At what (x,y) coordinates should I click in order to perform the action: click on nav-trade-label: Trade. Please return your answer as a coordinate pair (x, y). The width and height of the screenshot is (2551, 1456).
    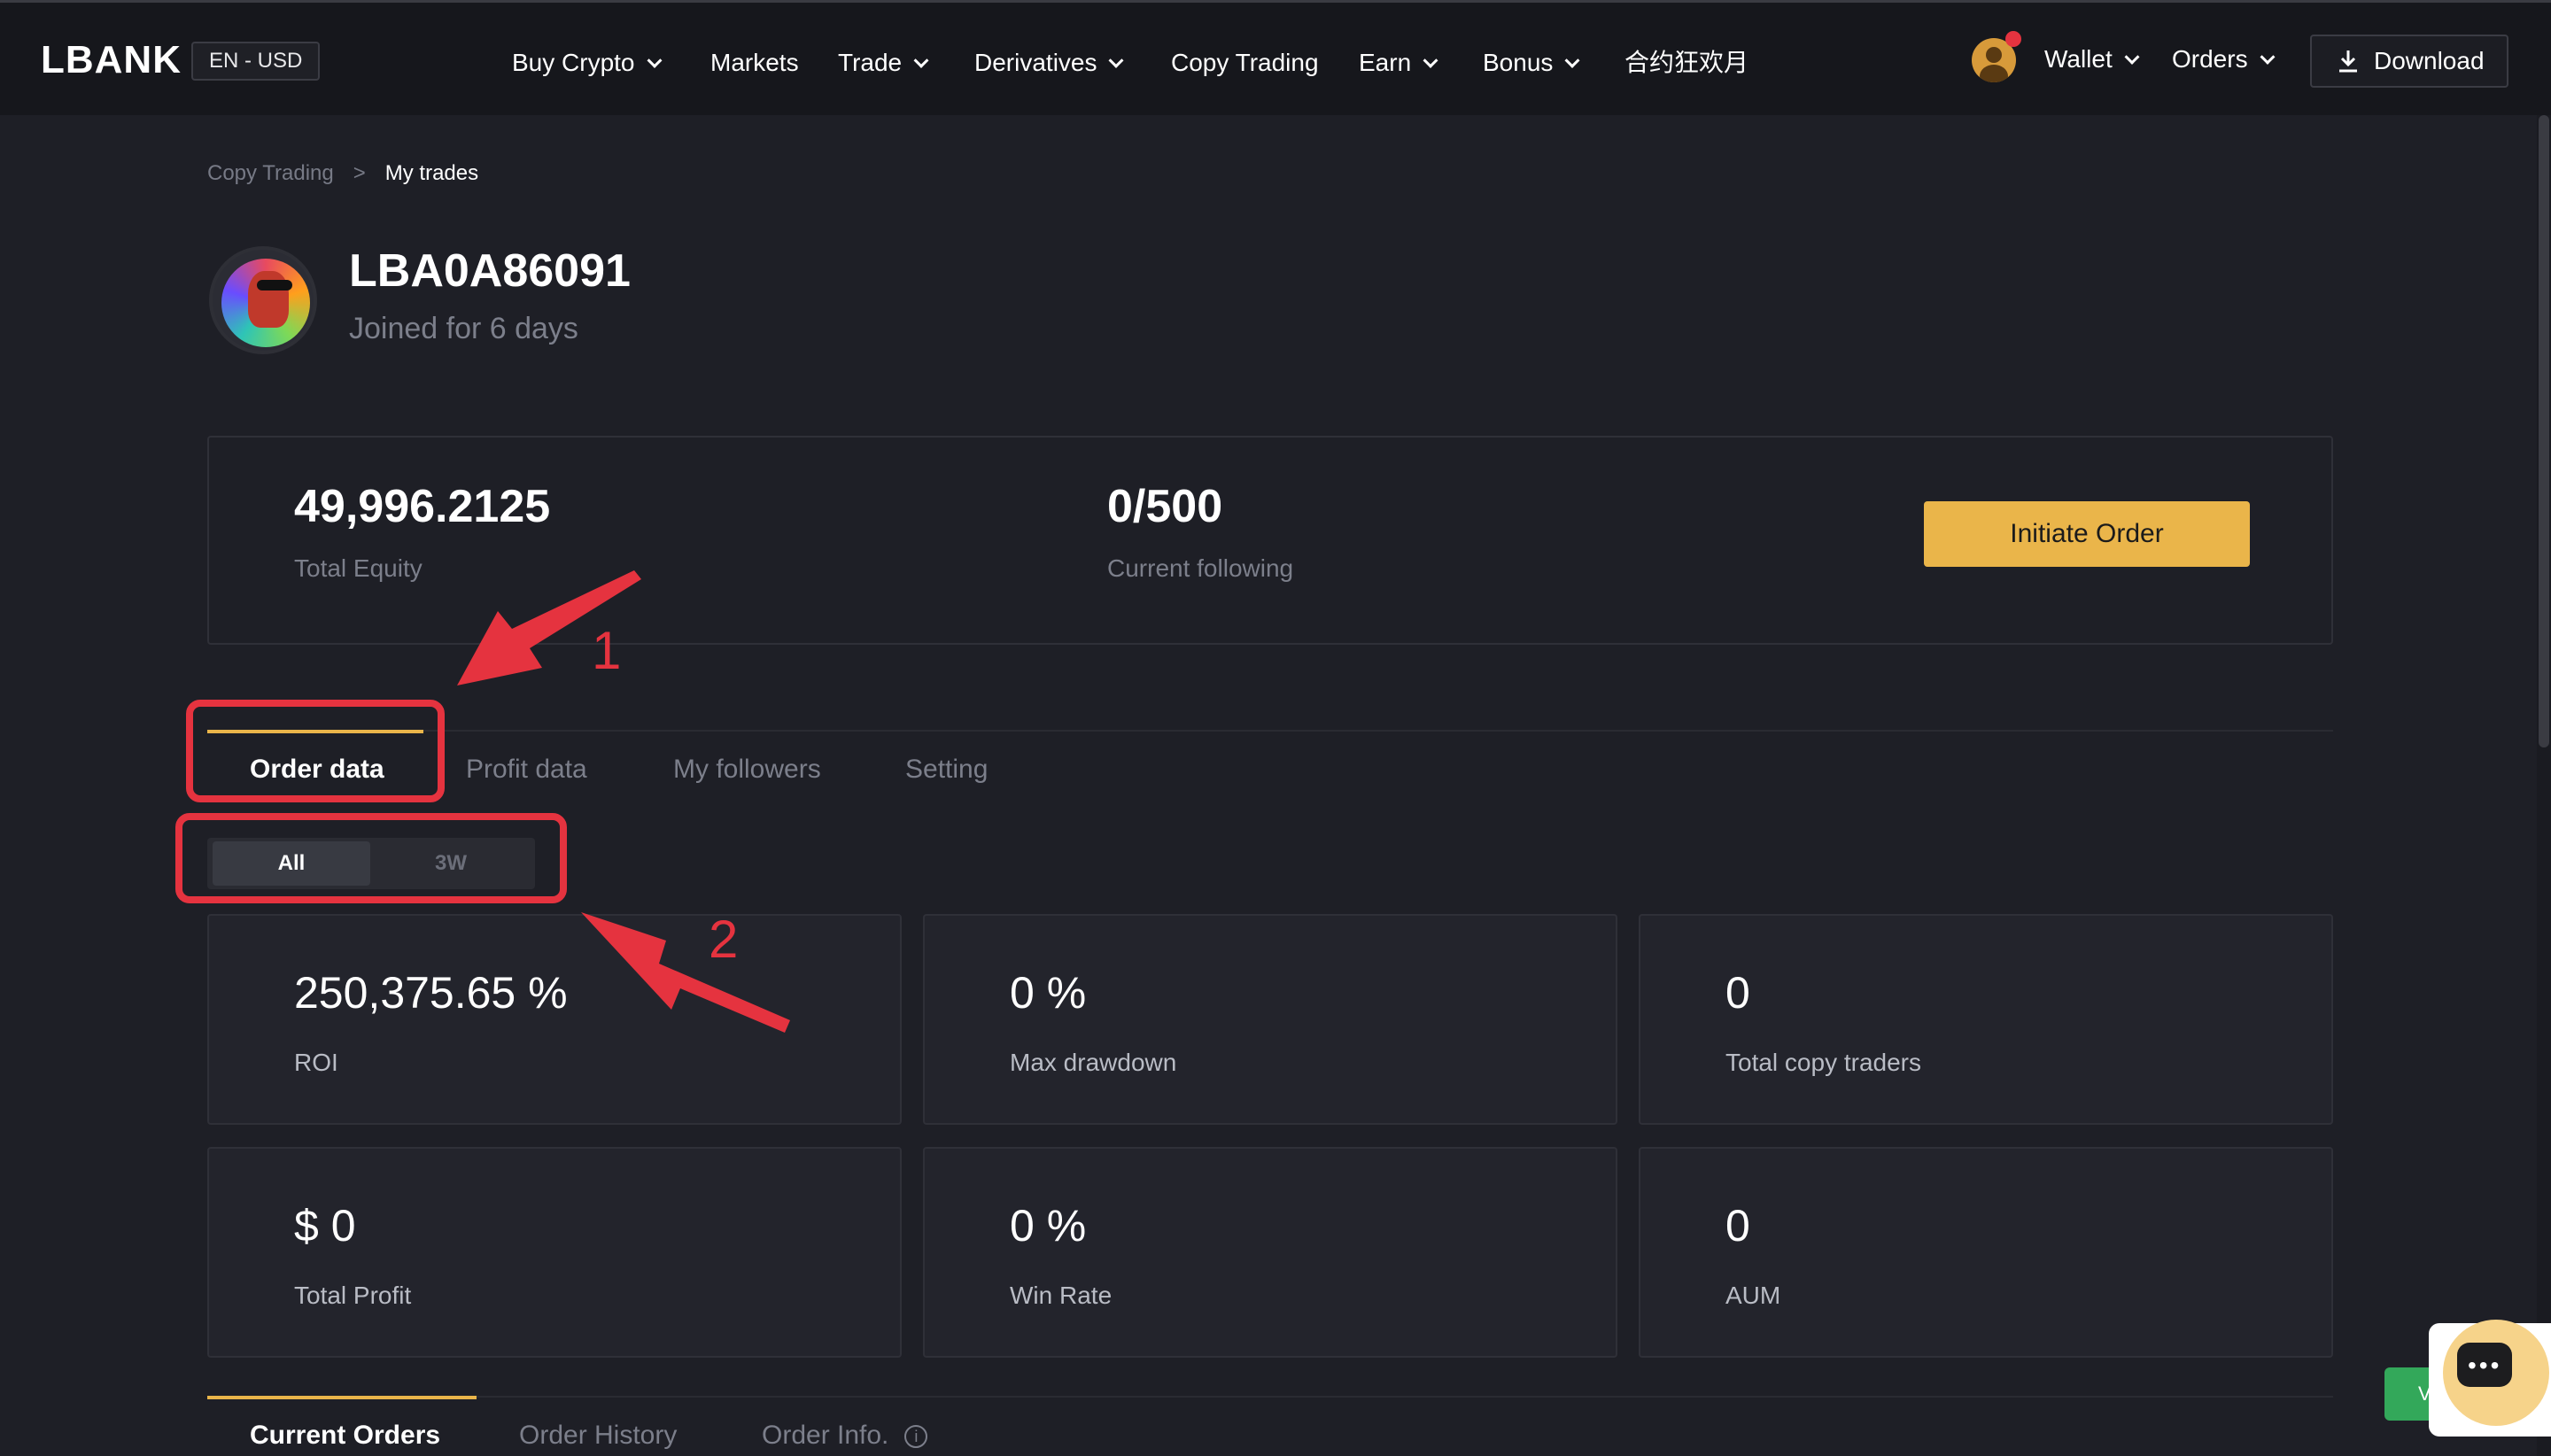
    Looking at the image, I should click on (870, 63).